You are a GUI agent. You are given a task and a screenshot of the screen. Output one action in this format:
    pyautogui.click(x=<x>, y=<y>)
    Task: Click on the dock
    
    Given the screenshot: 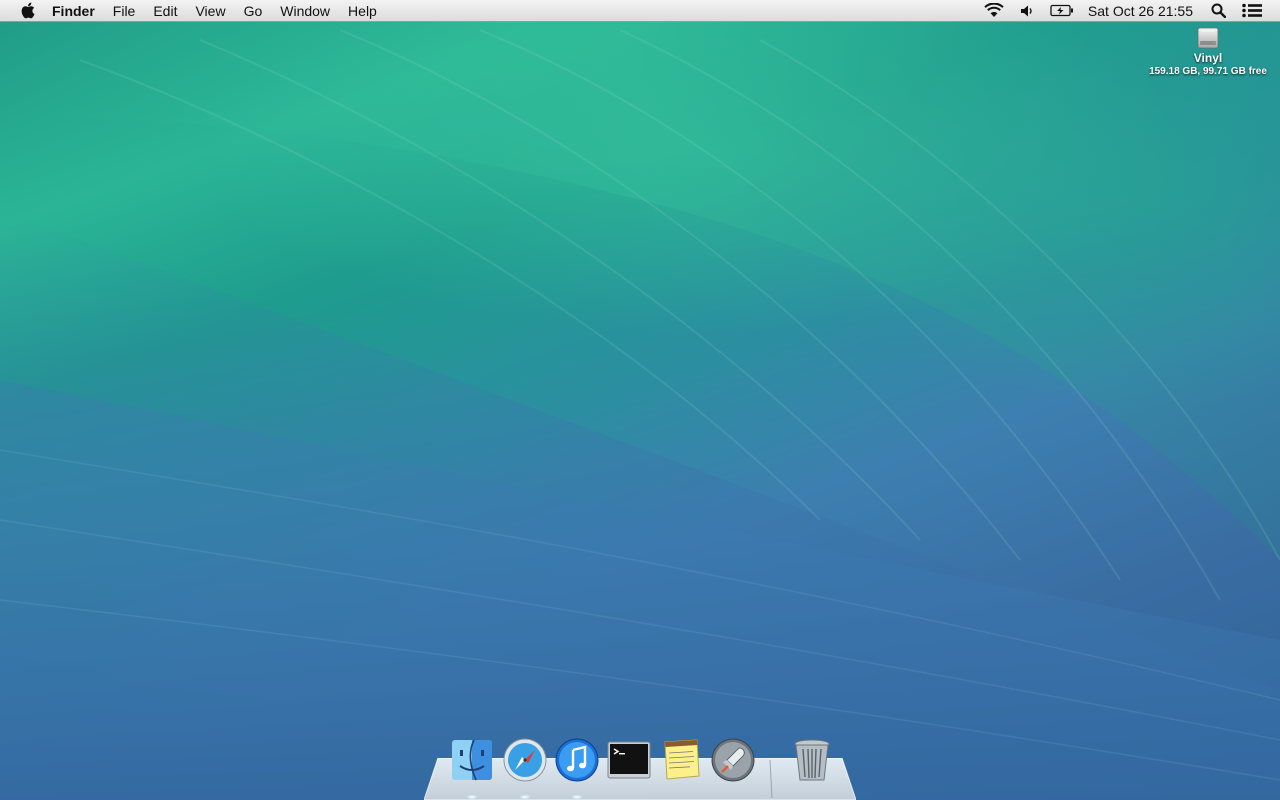 What is the action you would take?
    pyautogui.click(x=640, y=769)
    